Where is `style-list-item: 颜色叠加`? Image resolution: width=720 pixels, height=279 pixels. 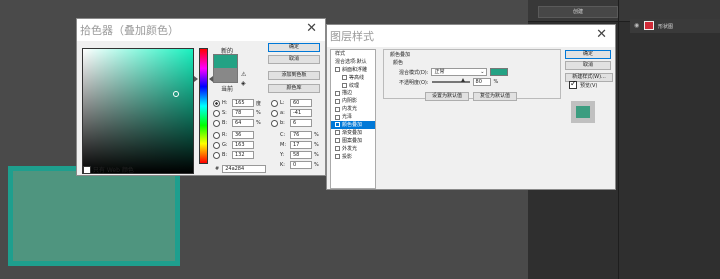 style-list-item: 颜色叠加 is located at coordinates (353, 125).